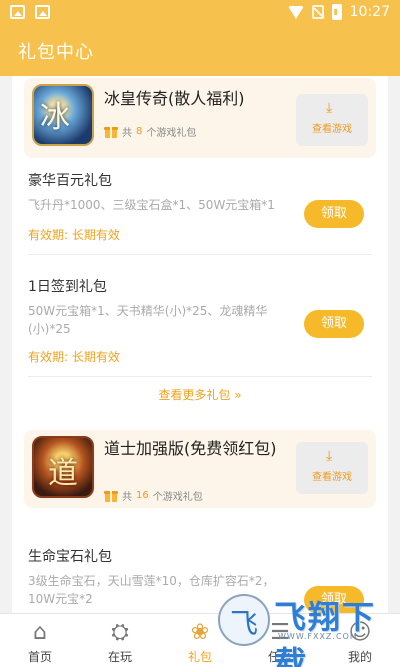  Describe the element at coordinates (199, 99) in the screenshot. I see `game-title: 冰皇传奇(散人福利)` at that location.